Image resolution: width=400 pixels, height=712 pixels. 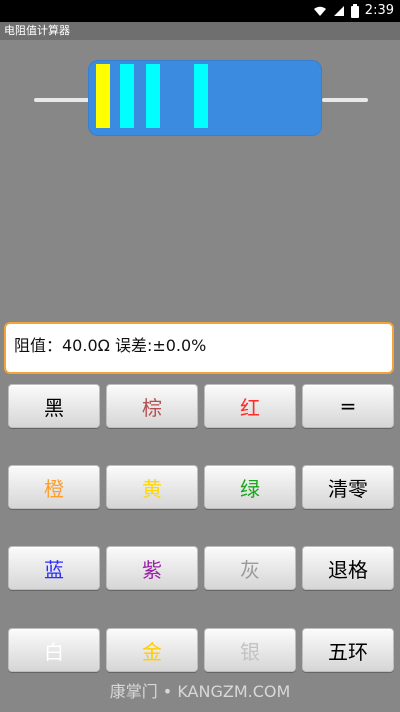 I want to click on color-button-green: 绿, so click(x=250, y=487).